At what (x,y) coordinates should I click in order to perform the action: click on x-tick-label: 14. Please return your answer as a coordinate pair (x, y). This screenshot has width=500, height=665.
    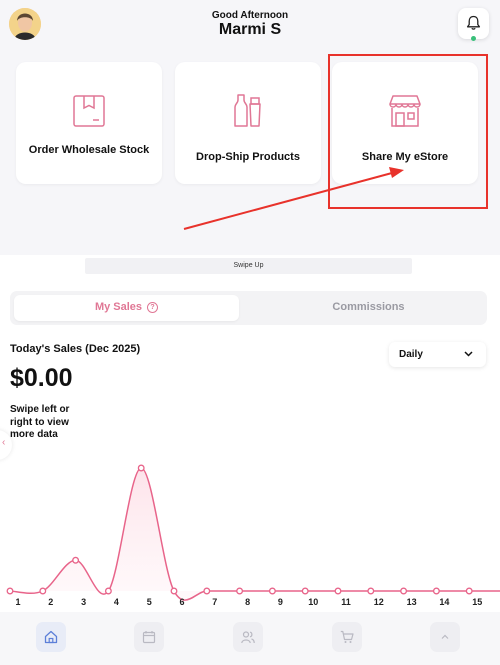
    Looking at the image, I should click on (444, 602).